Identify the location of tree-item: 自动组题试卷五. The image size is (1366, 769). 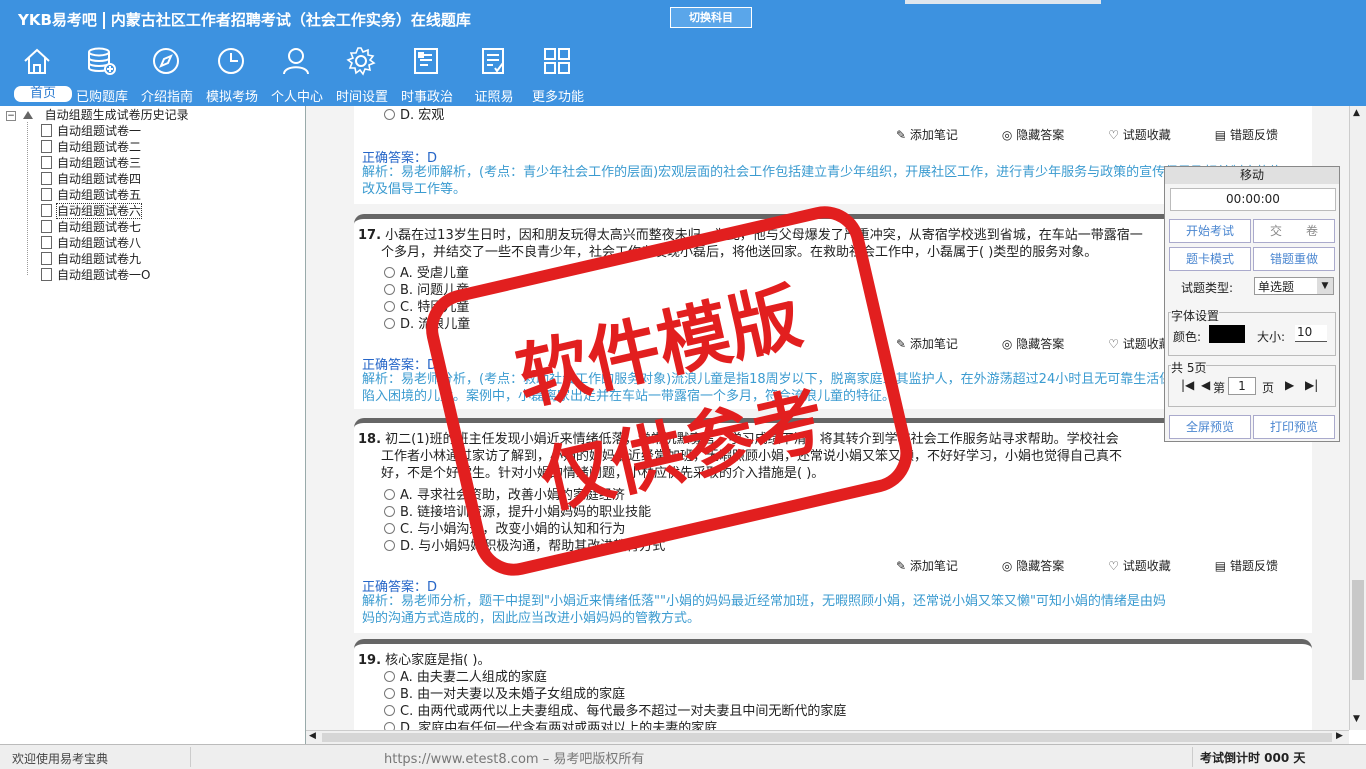
(91, 195).